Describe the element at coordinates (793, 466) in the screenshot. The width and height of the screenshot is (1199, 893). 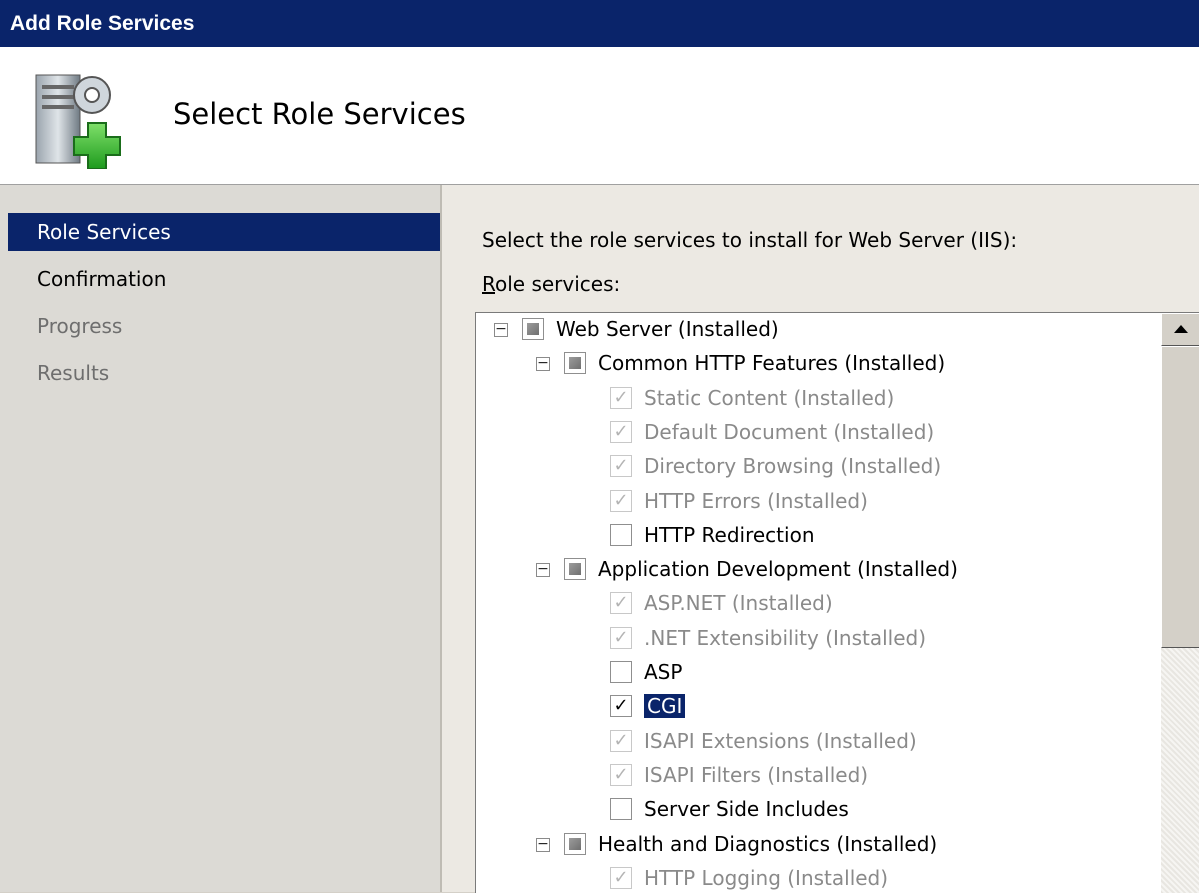
I see `row-label: Directory Browsing (Installed)` at that location.